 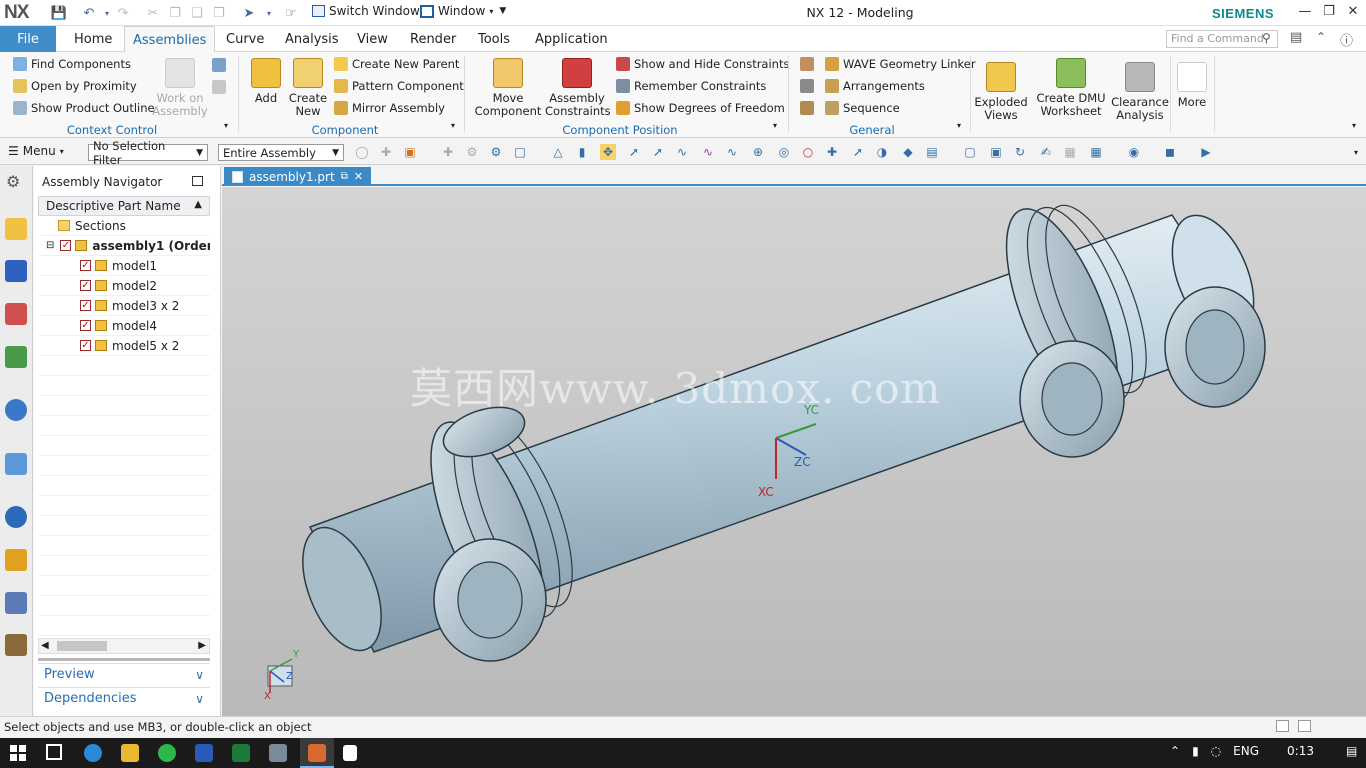 I want to click on web-browser-icon, so click(x=16, y=464).